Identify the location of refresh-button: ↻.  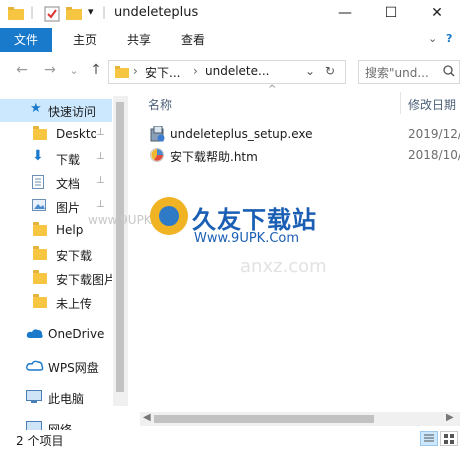
(330, 71).